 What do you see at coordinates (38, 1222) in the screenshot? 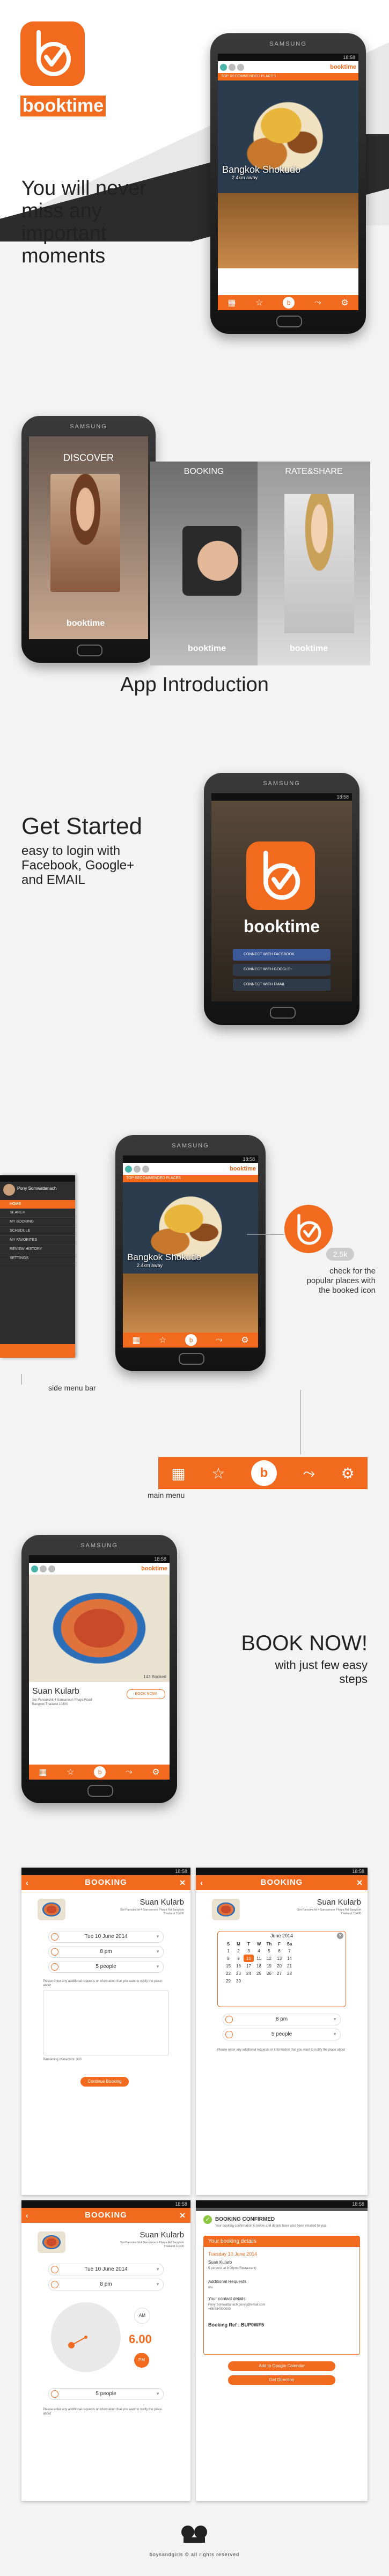
I see `sidebar-item-my-booking: MY BOOKING` at bounding box center [38, 1222].